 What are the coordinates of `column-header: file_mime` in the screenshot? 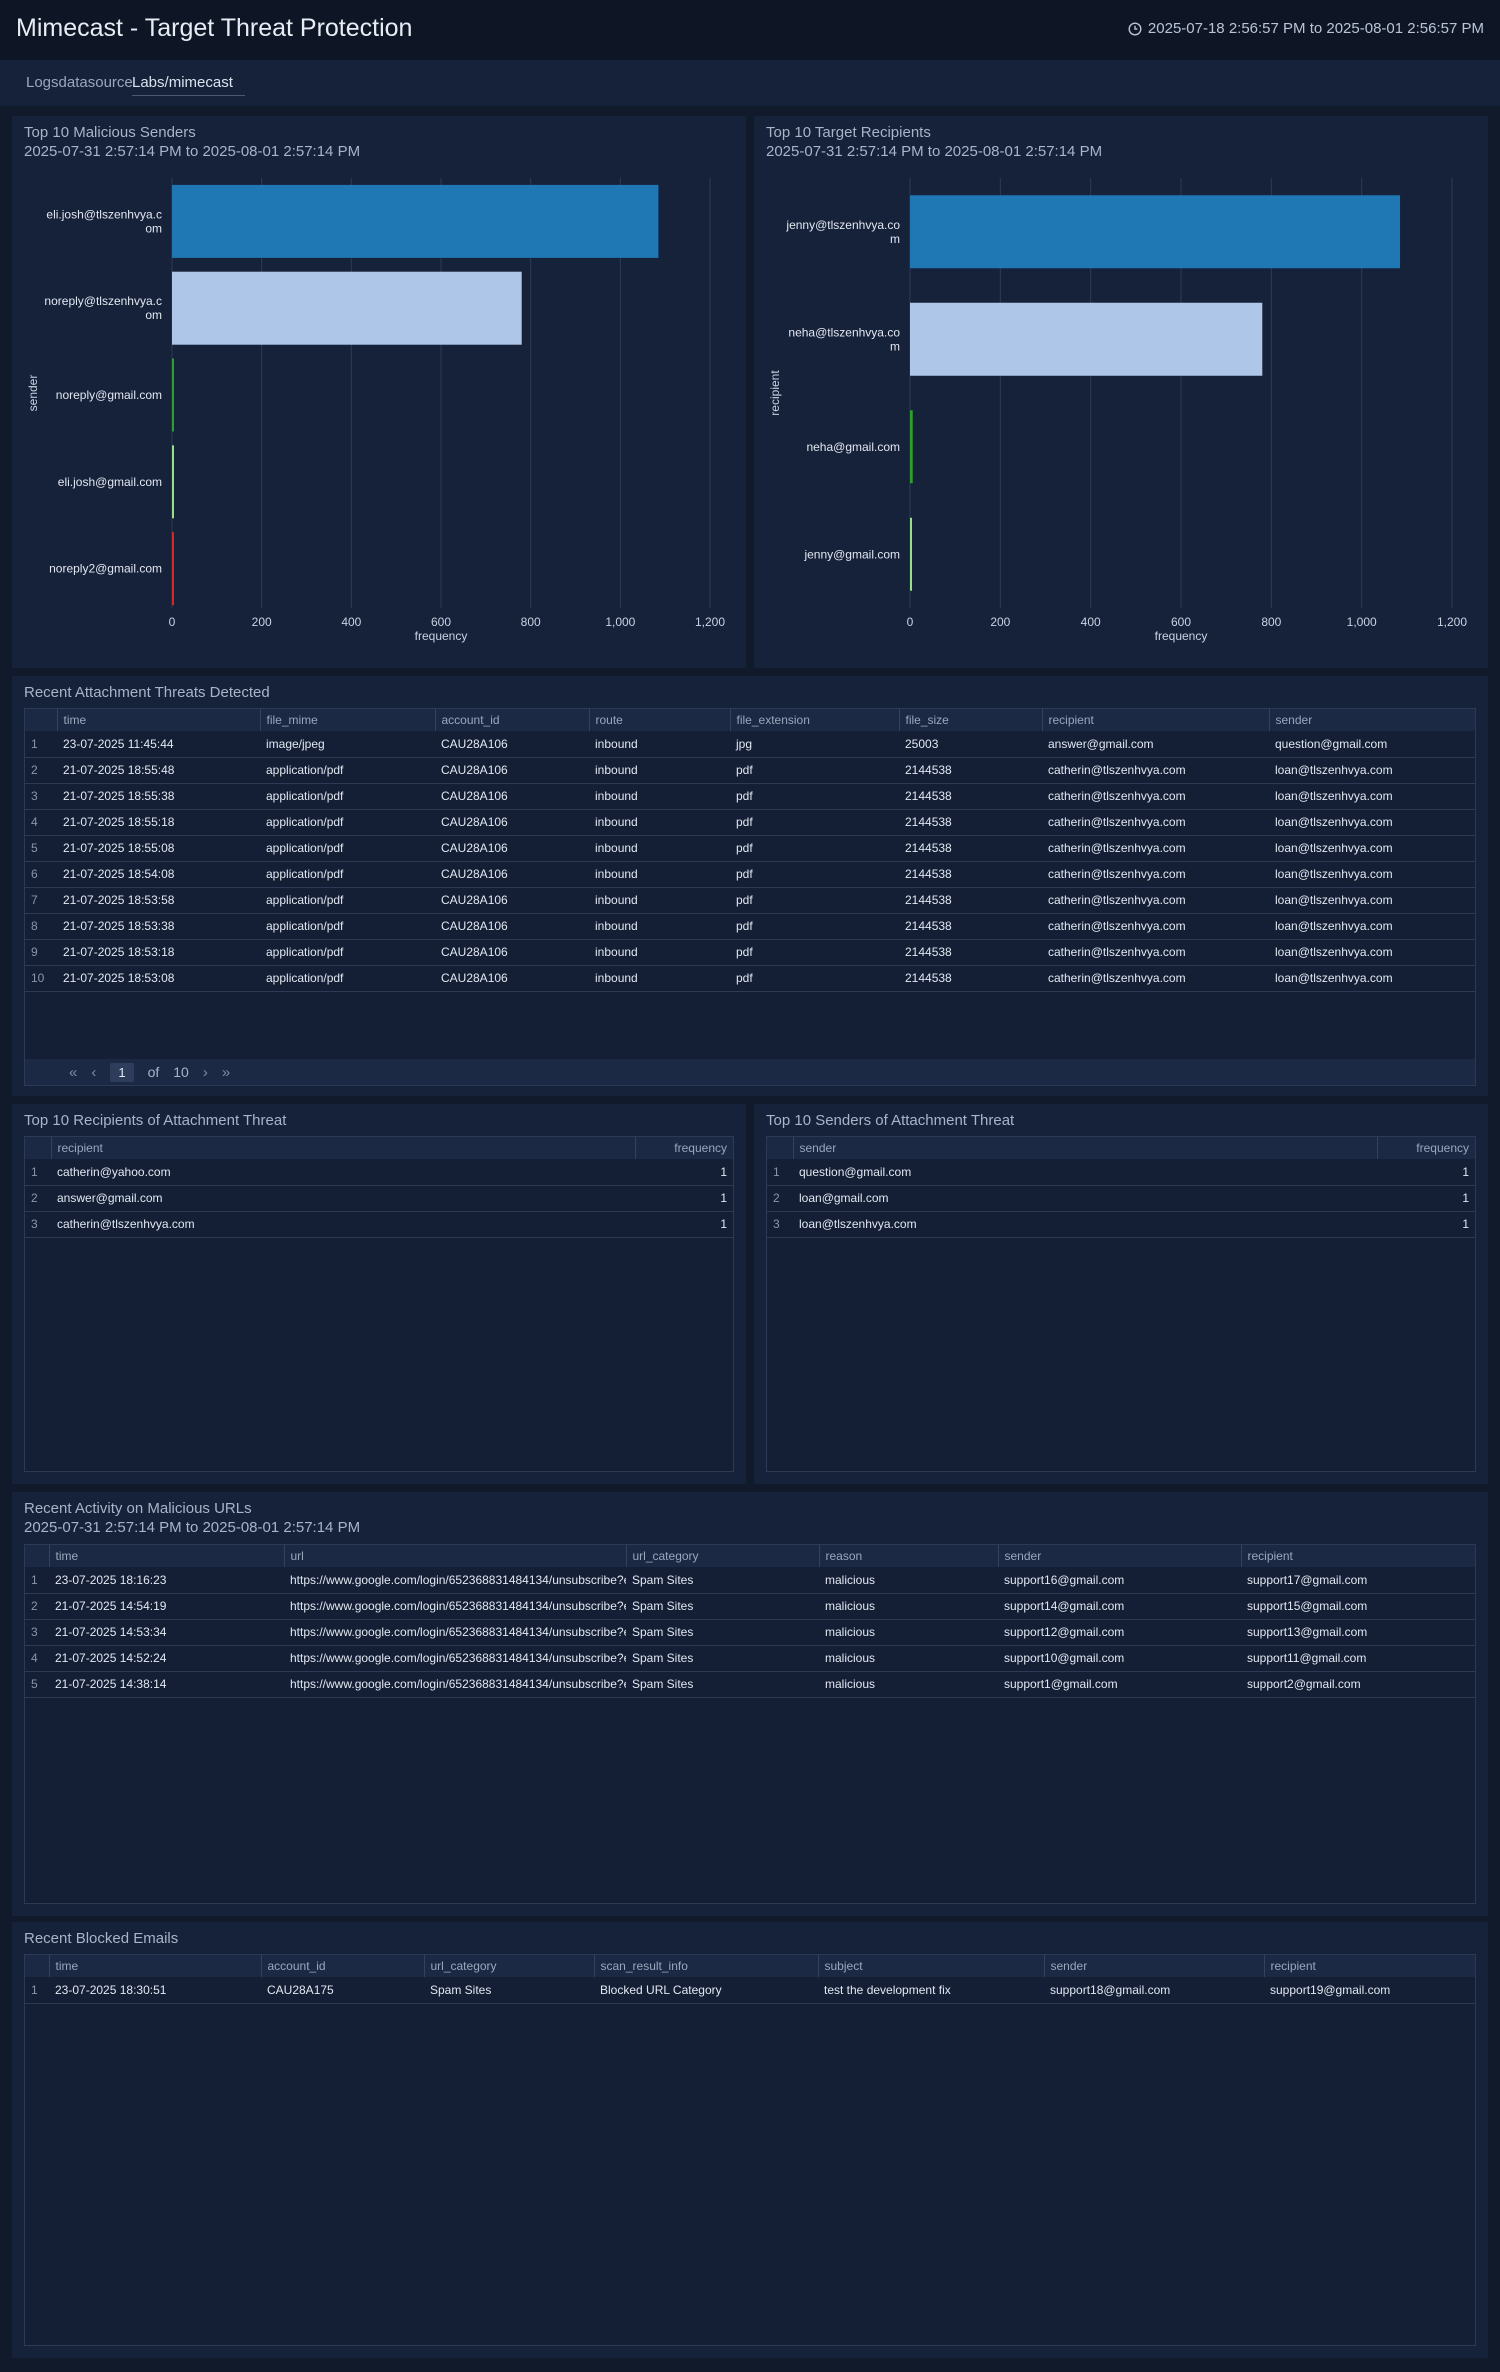 It's located at (347, 720).